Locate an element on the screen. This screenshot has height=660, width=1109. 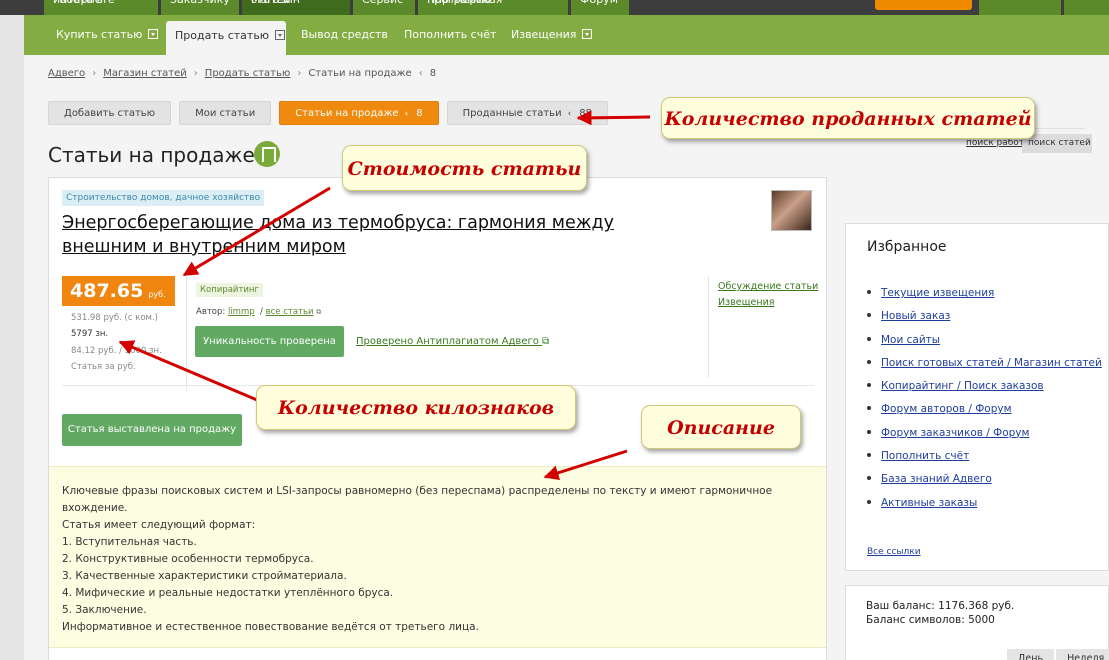
top-right-nav is located at coordinates (1044, 7).